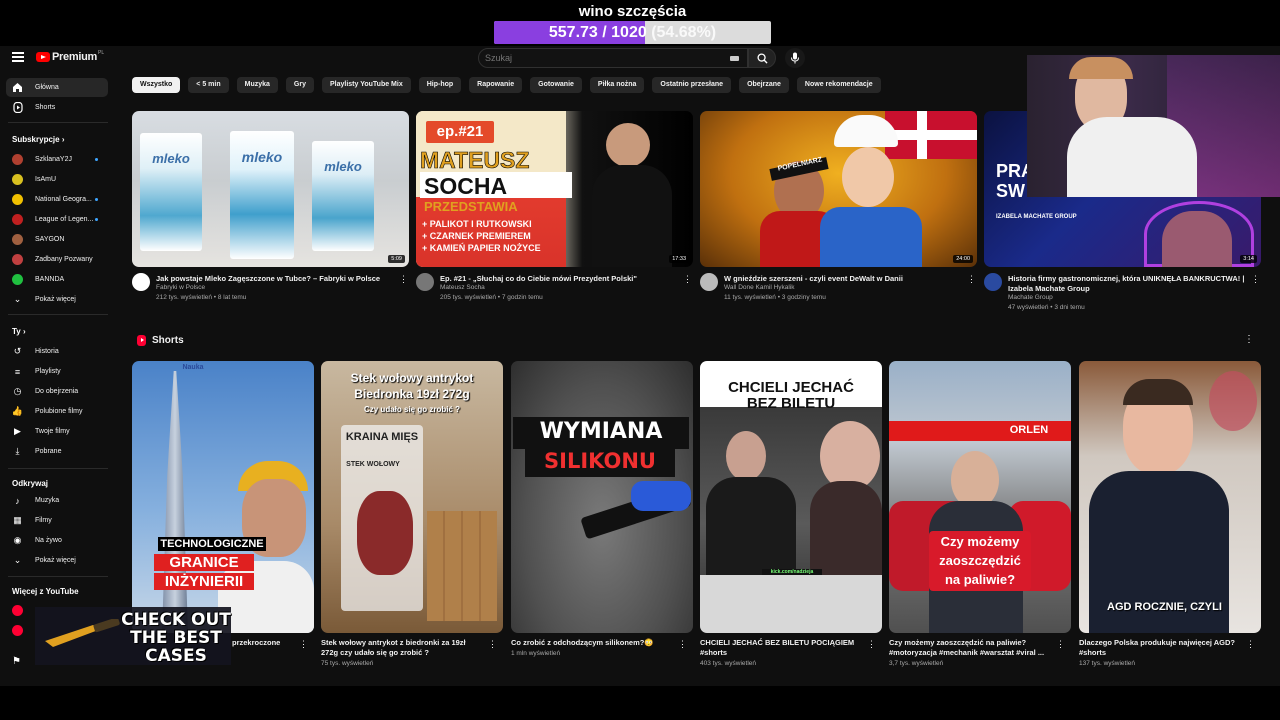 The width and height of the screenshot is (1280, 720). What do you see at coordinates (45, 107) in the screenshot?
I see `sidebar-item-label: Shorts` at bounding box center [45, 107].